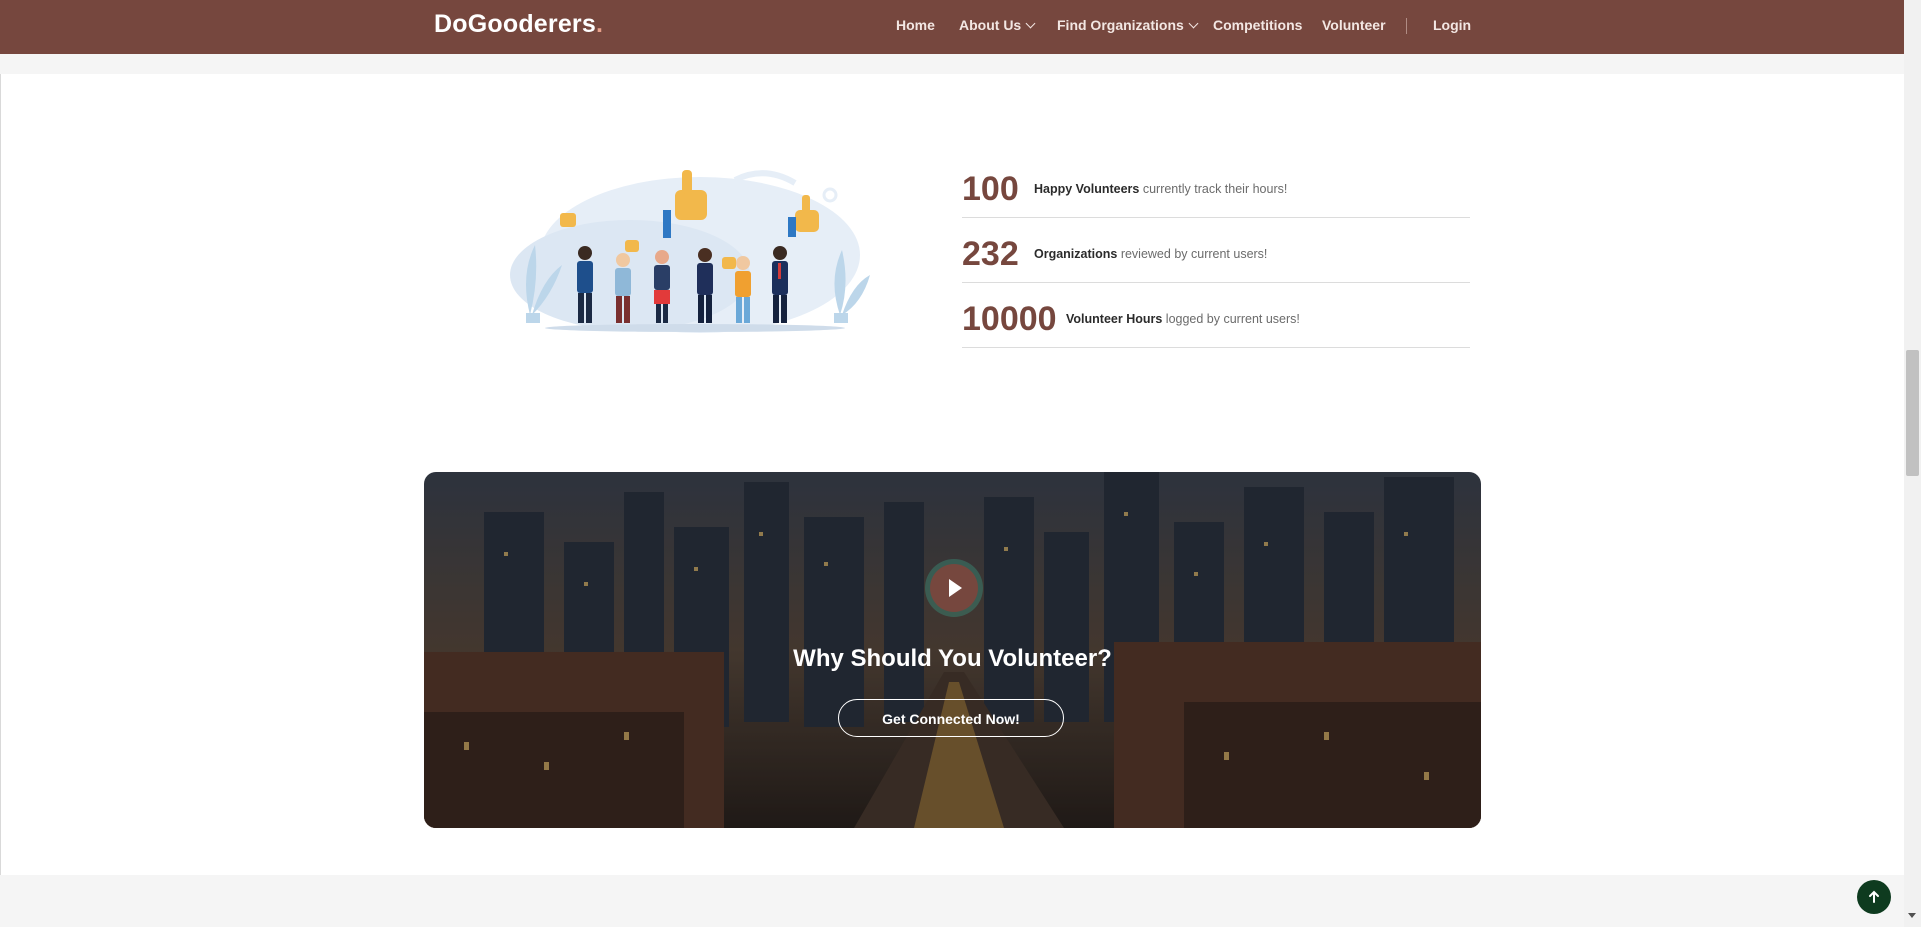  I want to click on scrollbar-thumb, so click(1912, 413).